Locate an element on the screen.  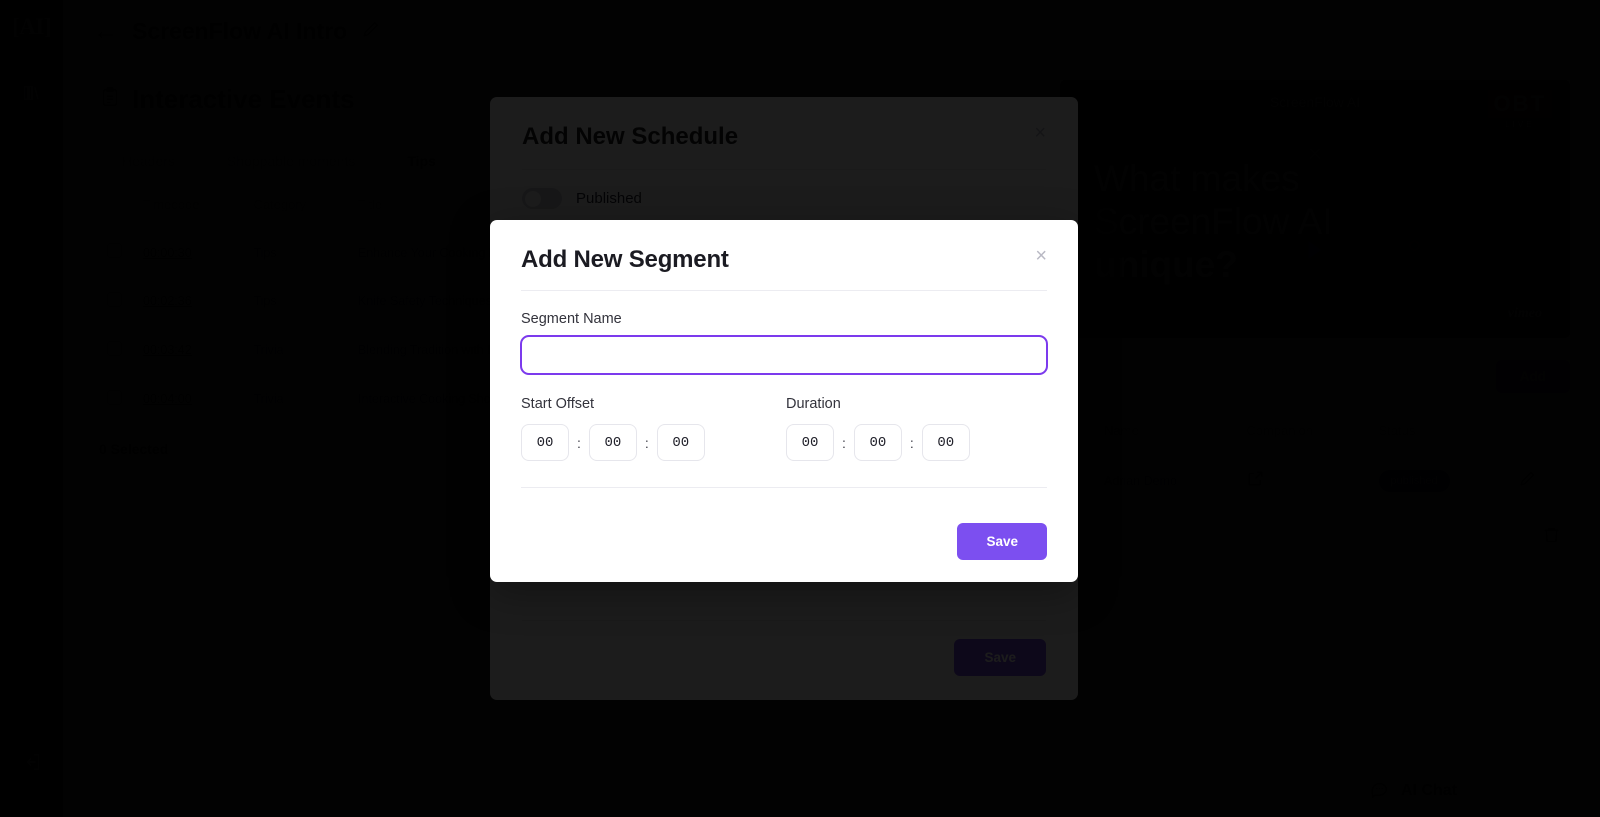
segment-dialog-footer: Save is located at coordinates (784, 541).